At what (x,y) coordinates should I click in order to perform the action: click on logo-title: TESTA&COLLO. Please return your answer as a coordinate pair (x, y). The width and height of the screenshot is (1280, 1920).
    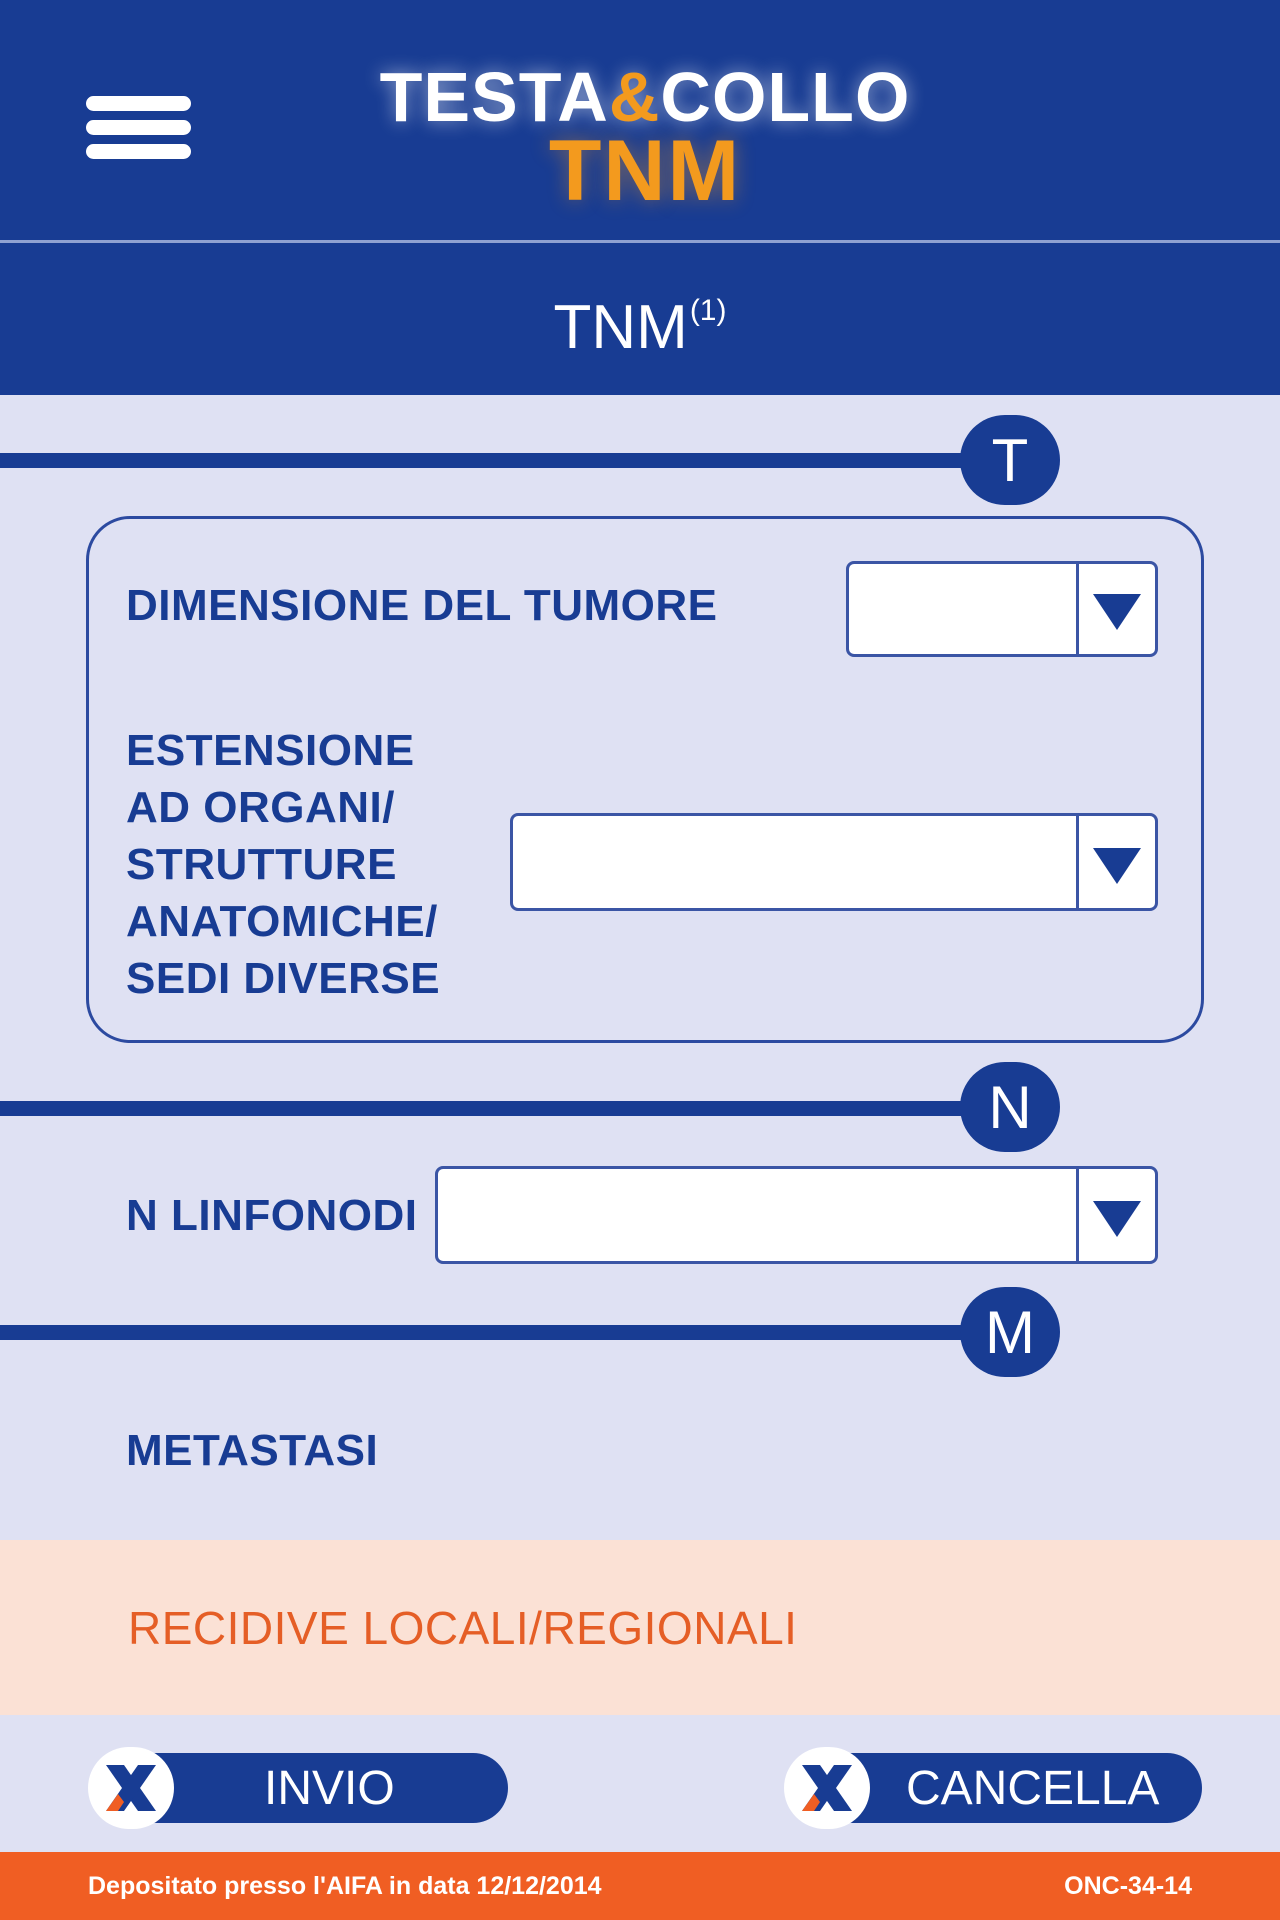
    Looking at the image, I should click on (645, 97).